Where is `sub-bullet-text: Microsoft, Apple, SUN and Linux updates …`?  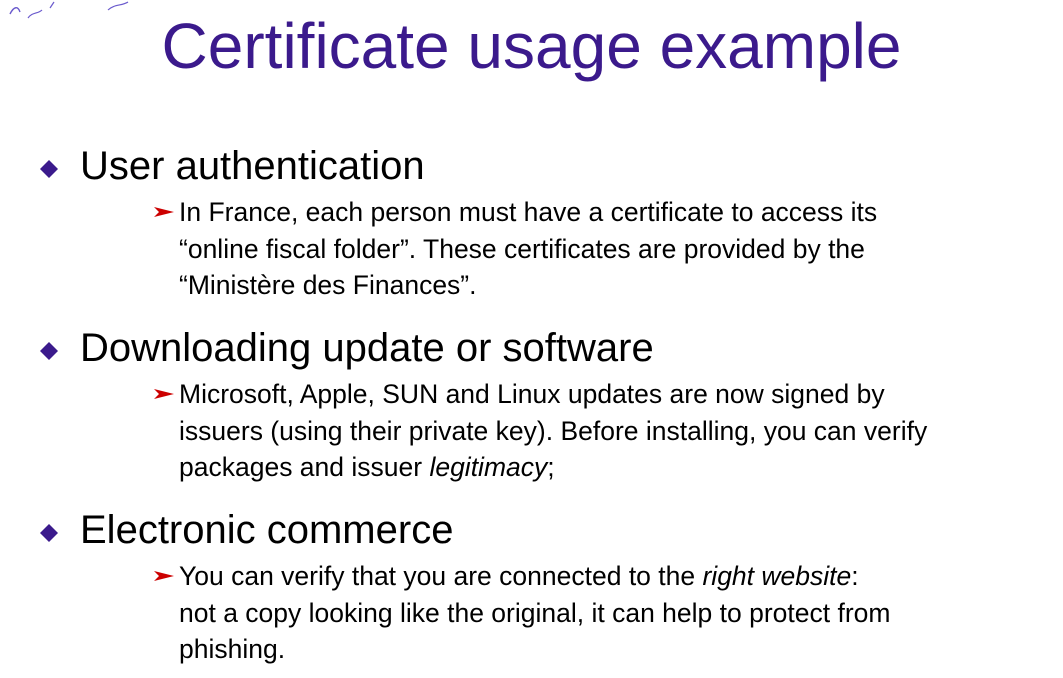 sub-bullet-text: Microsoft, Apple, SUN and Linux updates … is located at coordinates (614, 431).